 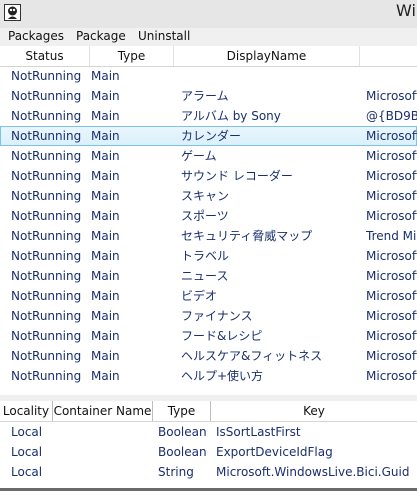 What do you see at coordinates (208, 452) in the screenshot?
I see `setting-row: Local Boolean ExportDeviceIdFlag` at bounding box center [208, 452].